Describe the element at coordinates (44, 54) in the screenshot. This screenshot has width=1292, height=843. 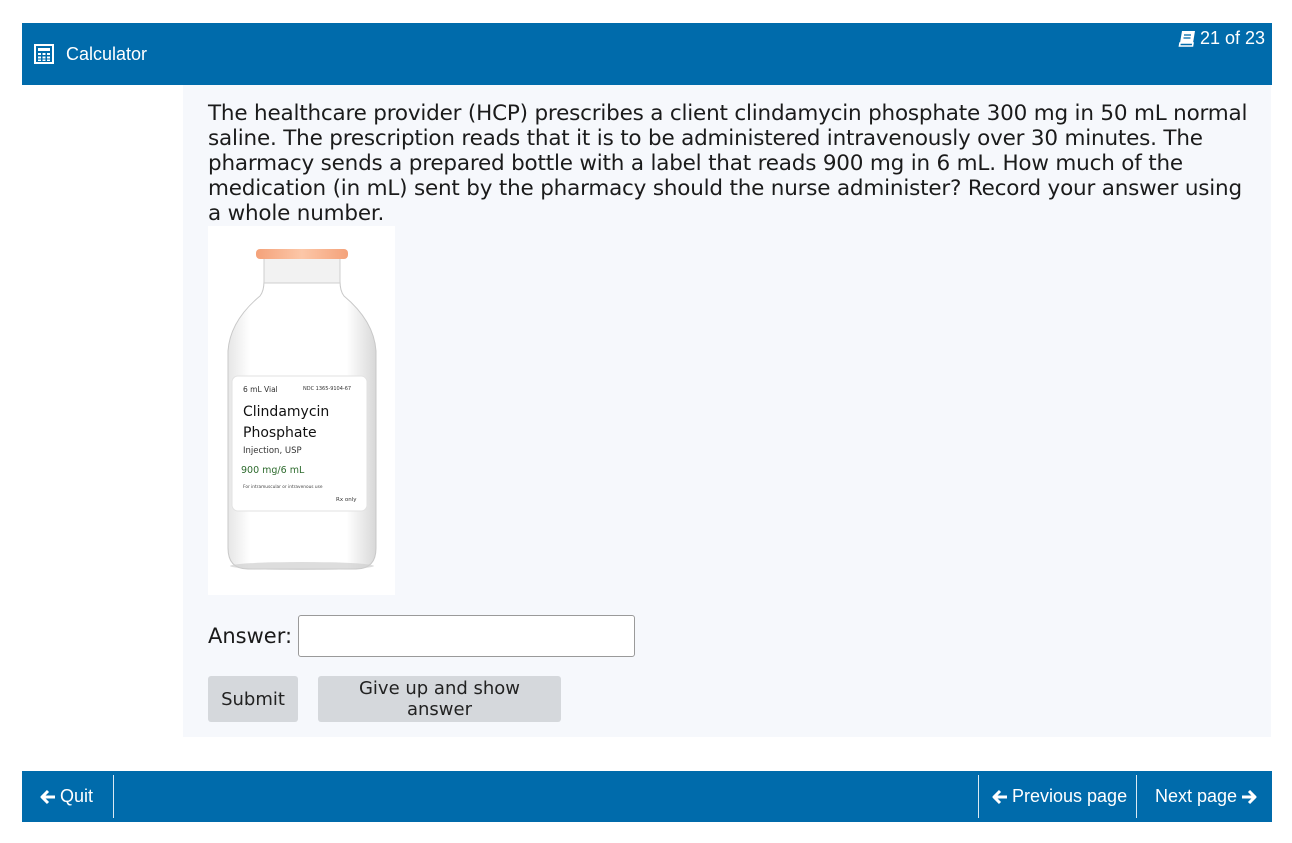
I see `calculator-icon` at that location.